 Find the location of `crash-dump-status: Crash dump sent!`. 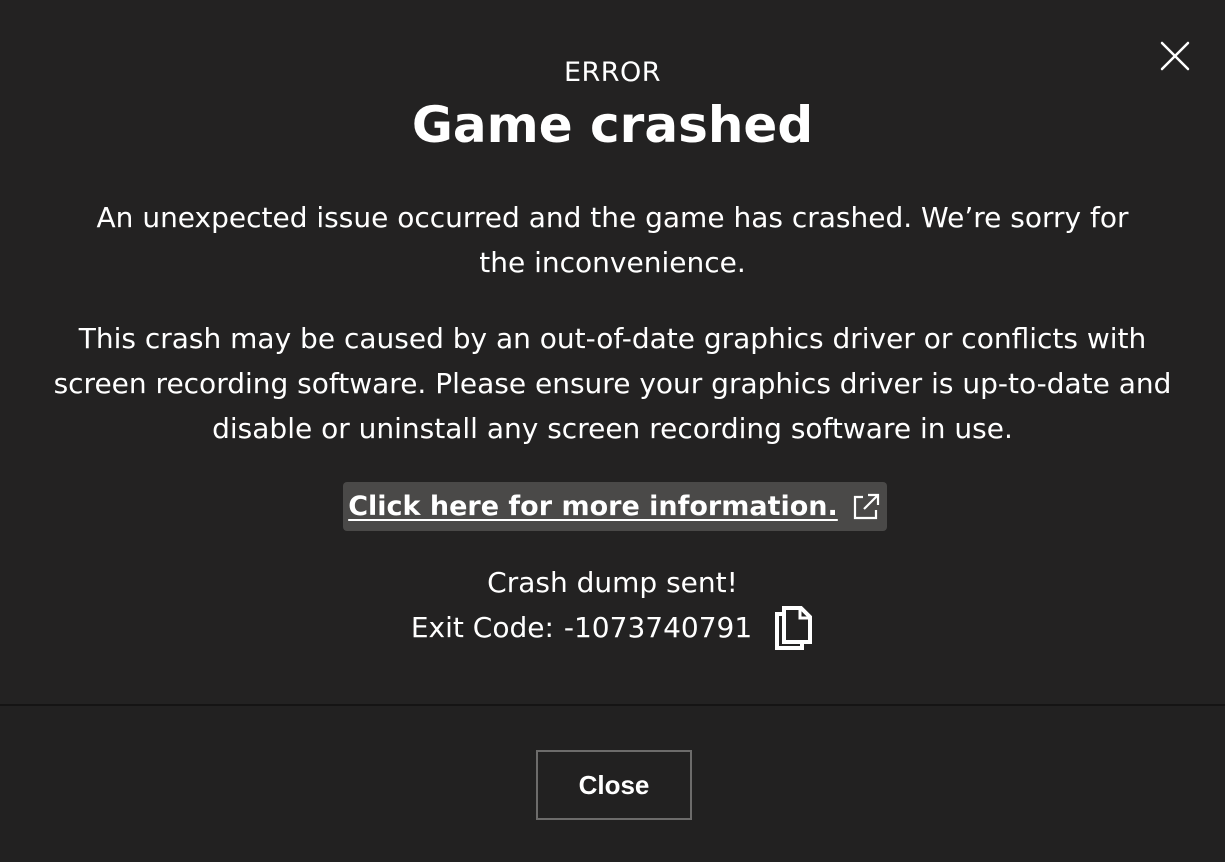

crash-dump-status: Crash dump sent! is located at coordinates (612, 582).